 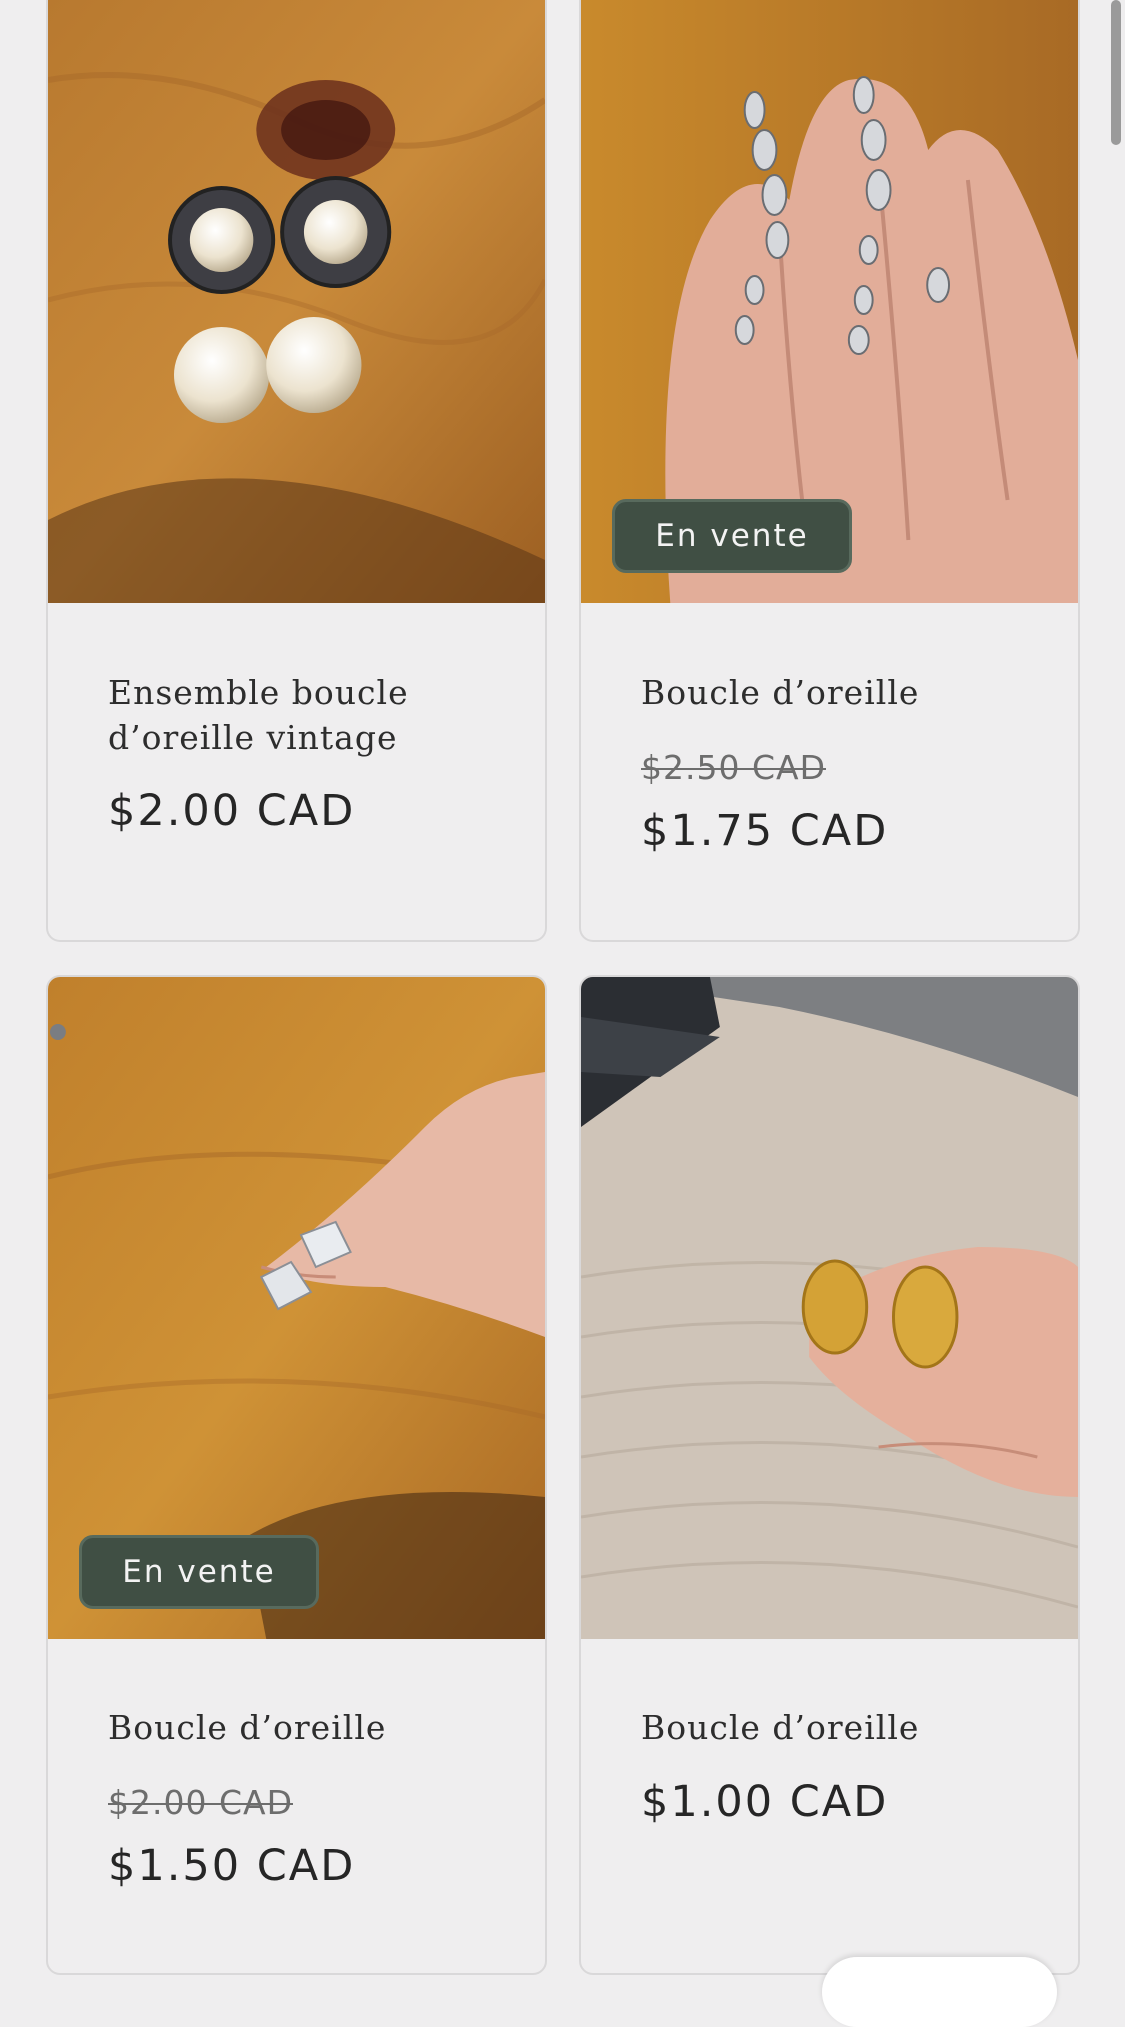 What do you see at coordinates (733, 767) in the screenshot?
I see `compare-at-price: $2.50 CAD` at bounding box center [733, 767].